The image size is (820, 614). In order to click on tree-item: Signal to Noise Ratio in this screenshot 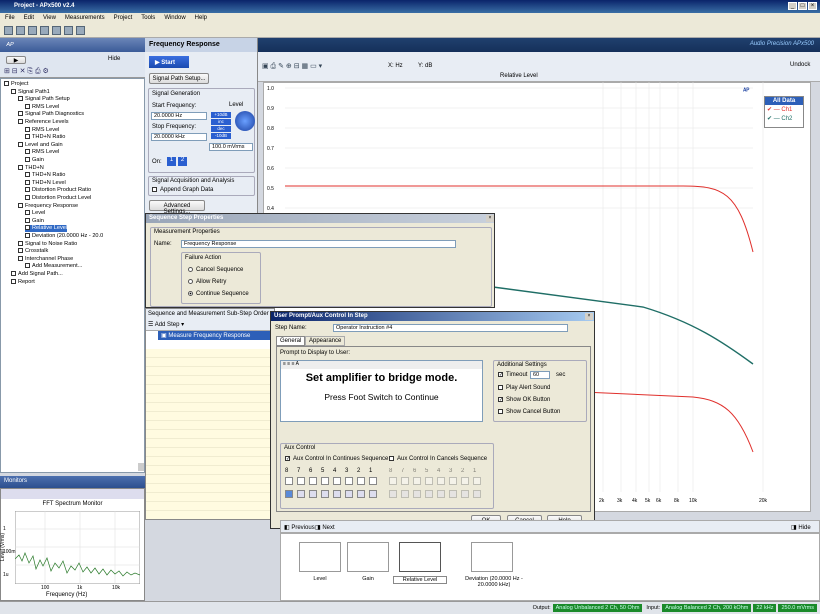, I will do `click(47, 244)`.